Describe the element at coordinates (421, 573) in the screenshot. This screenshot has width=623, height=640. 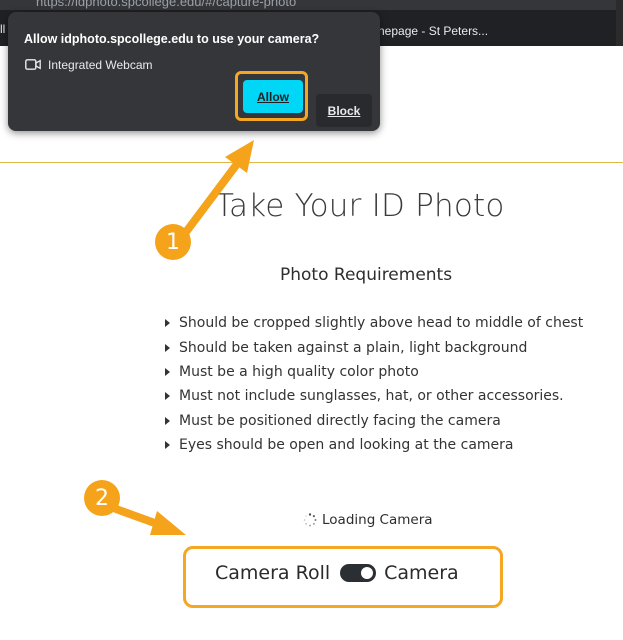
I see `camera-label: Camera` at that location.